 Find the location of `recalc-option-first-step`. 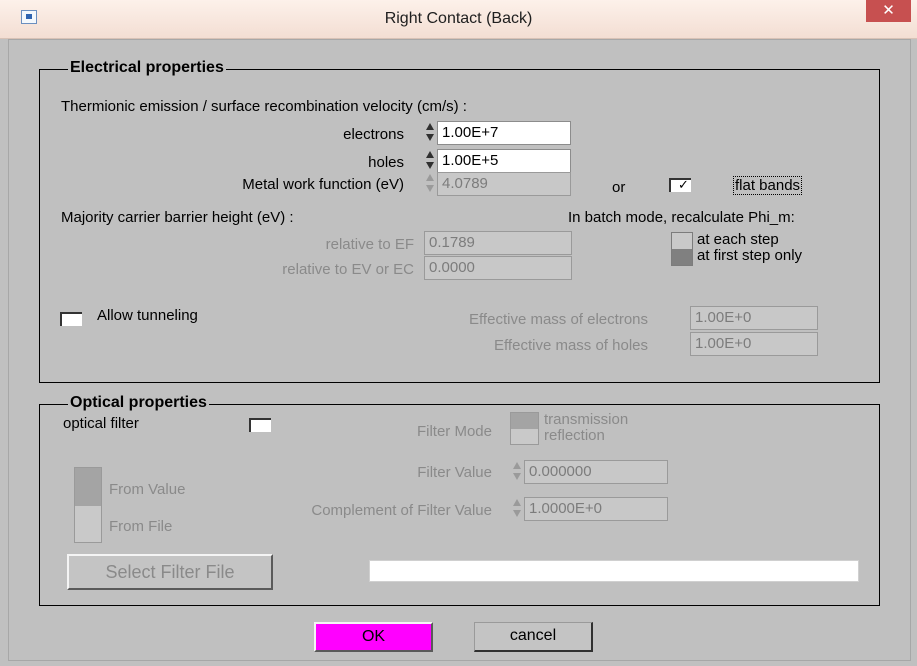

recalc-option-first-step is located at coordinates (682, 257).